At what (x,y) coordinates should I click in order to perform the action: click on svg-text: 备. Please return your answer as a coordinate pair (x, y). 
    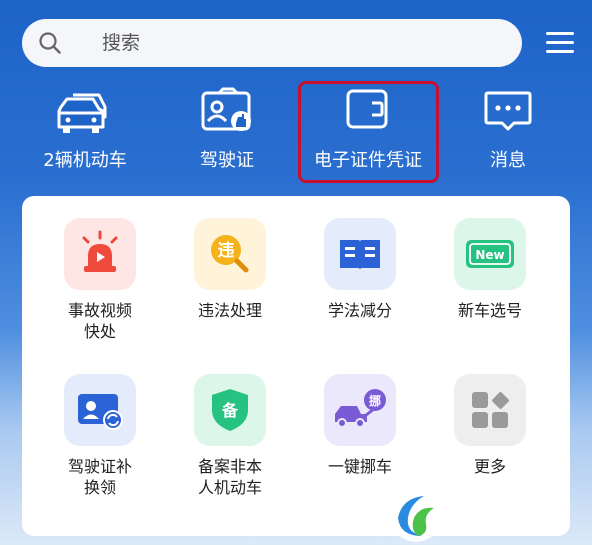
    Looking at the image, I should click on (230, 410).